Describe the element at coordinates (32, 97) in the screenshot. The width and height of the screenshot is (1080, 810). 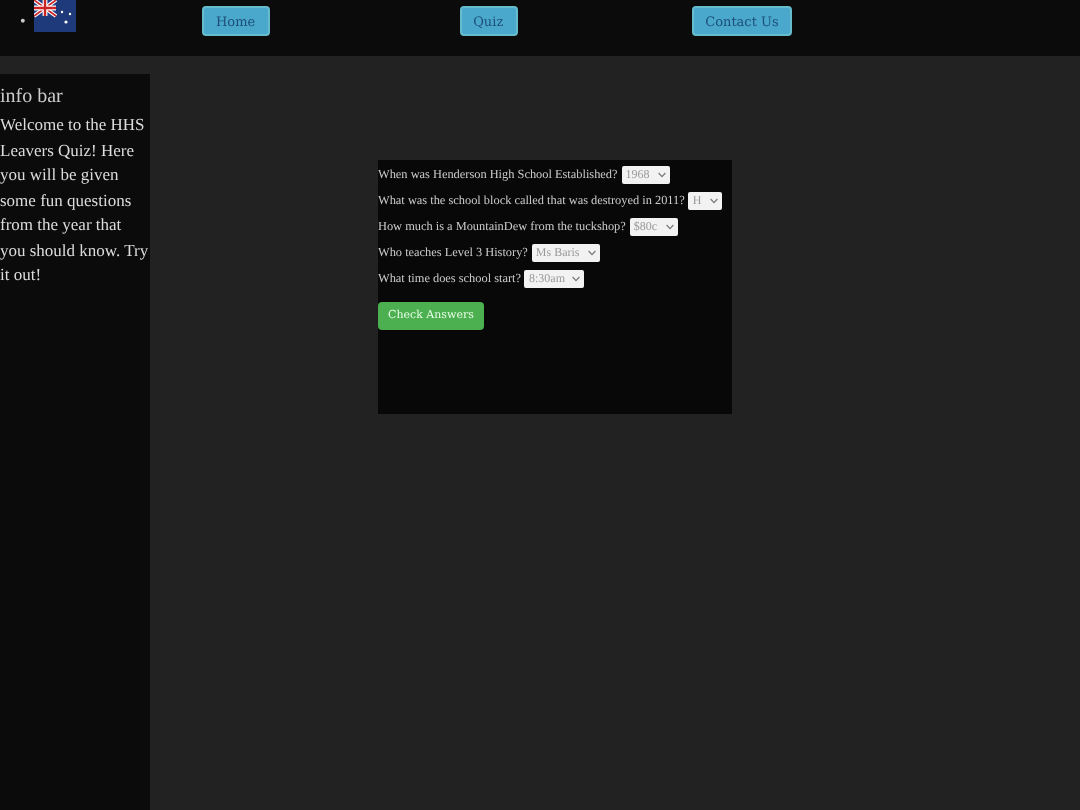
I see `sidebar-title: info bar` at that location.